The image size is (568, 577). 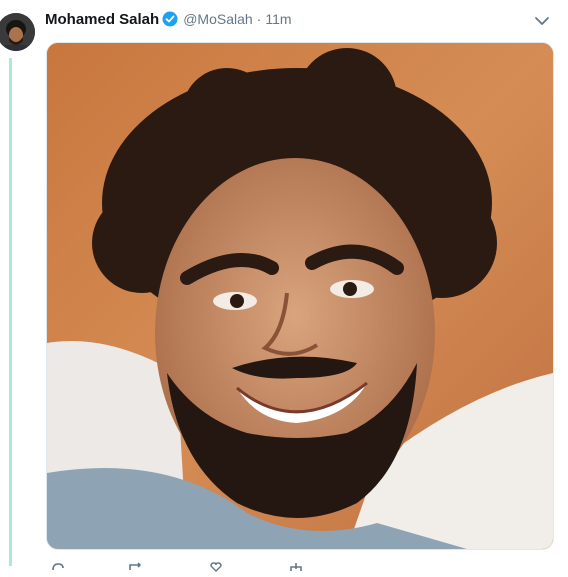 What do you see at coordinates (17, 32) in the screenshot?
I see `avatar` at bounding box center [17, 32].